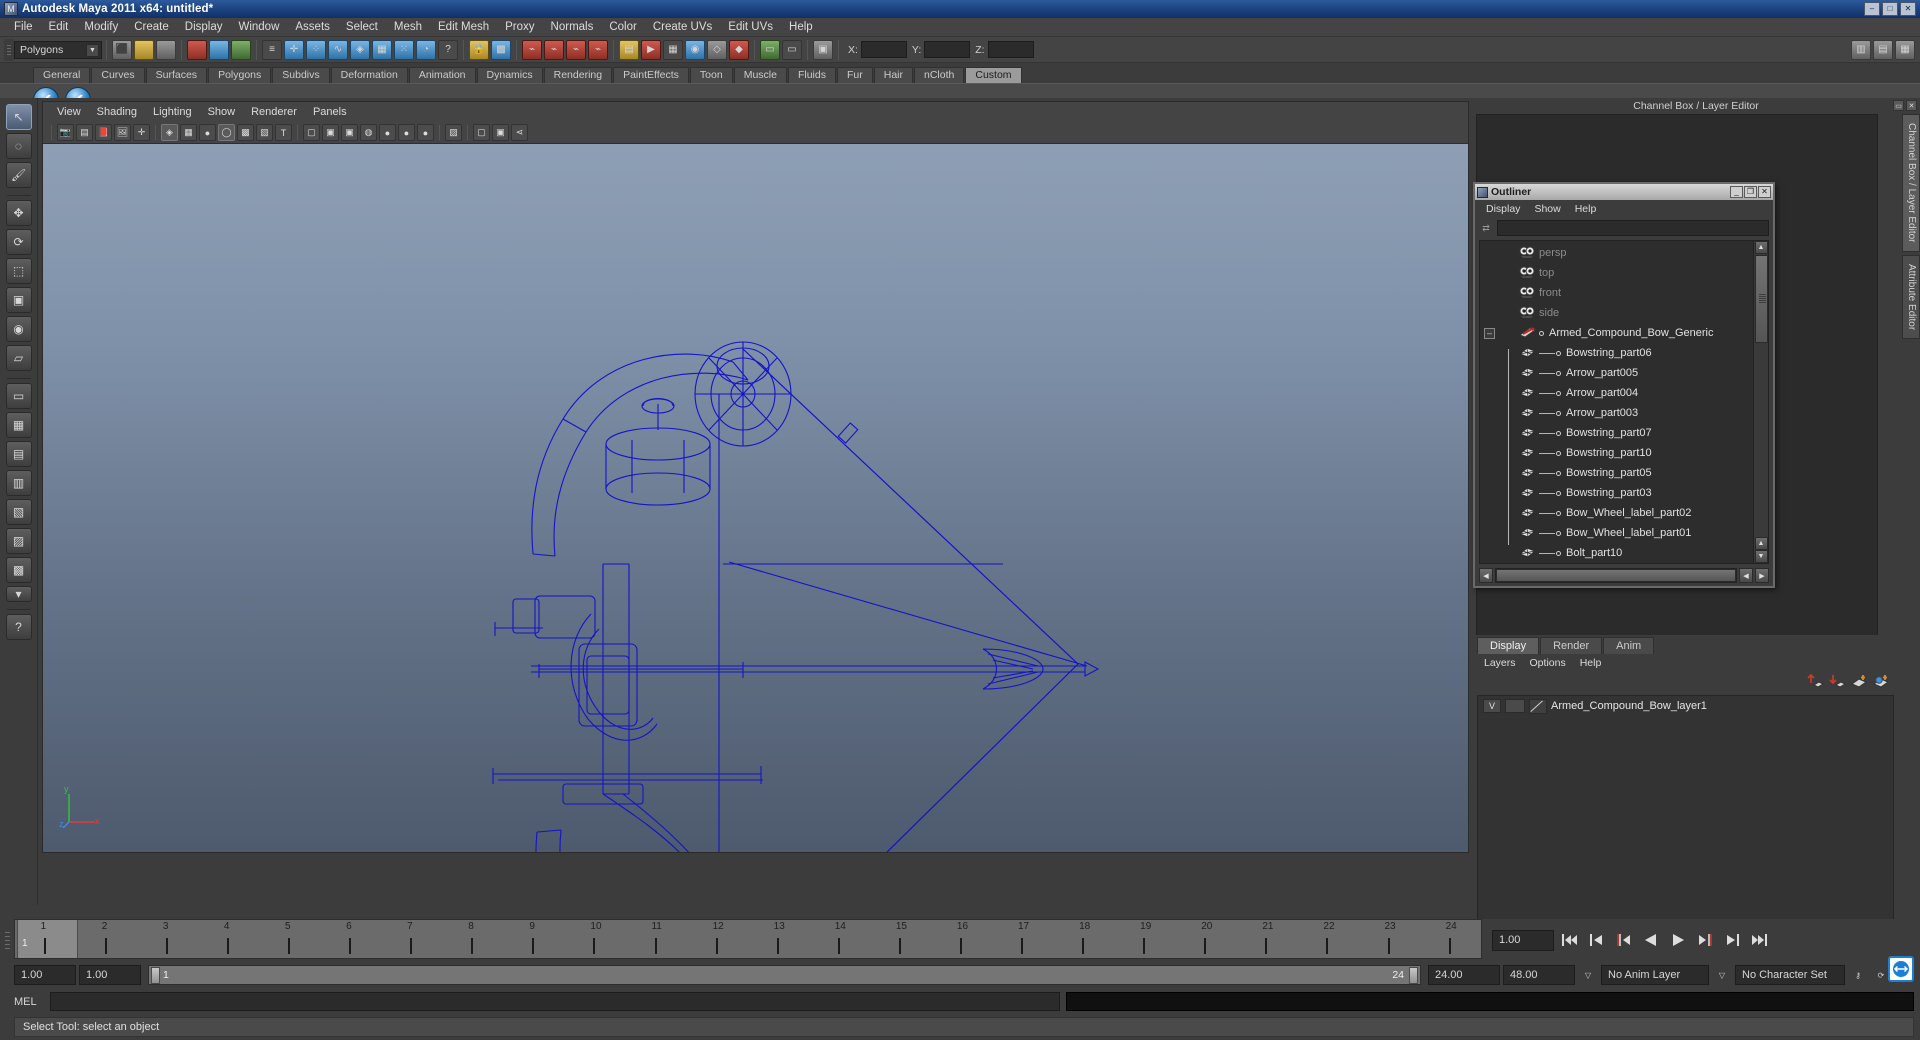 The height and width of the screenshot is (1040, 1920). What do you see at coordinates (155, 975) in the screenshot?
I see `range-start-handle` at bounding box center [155, 975].